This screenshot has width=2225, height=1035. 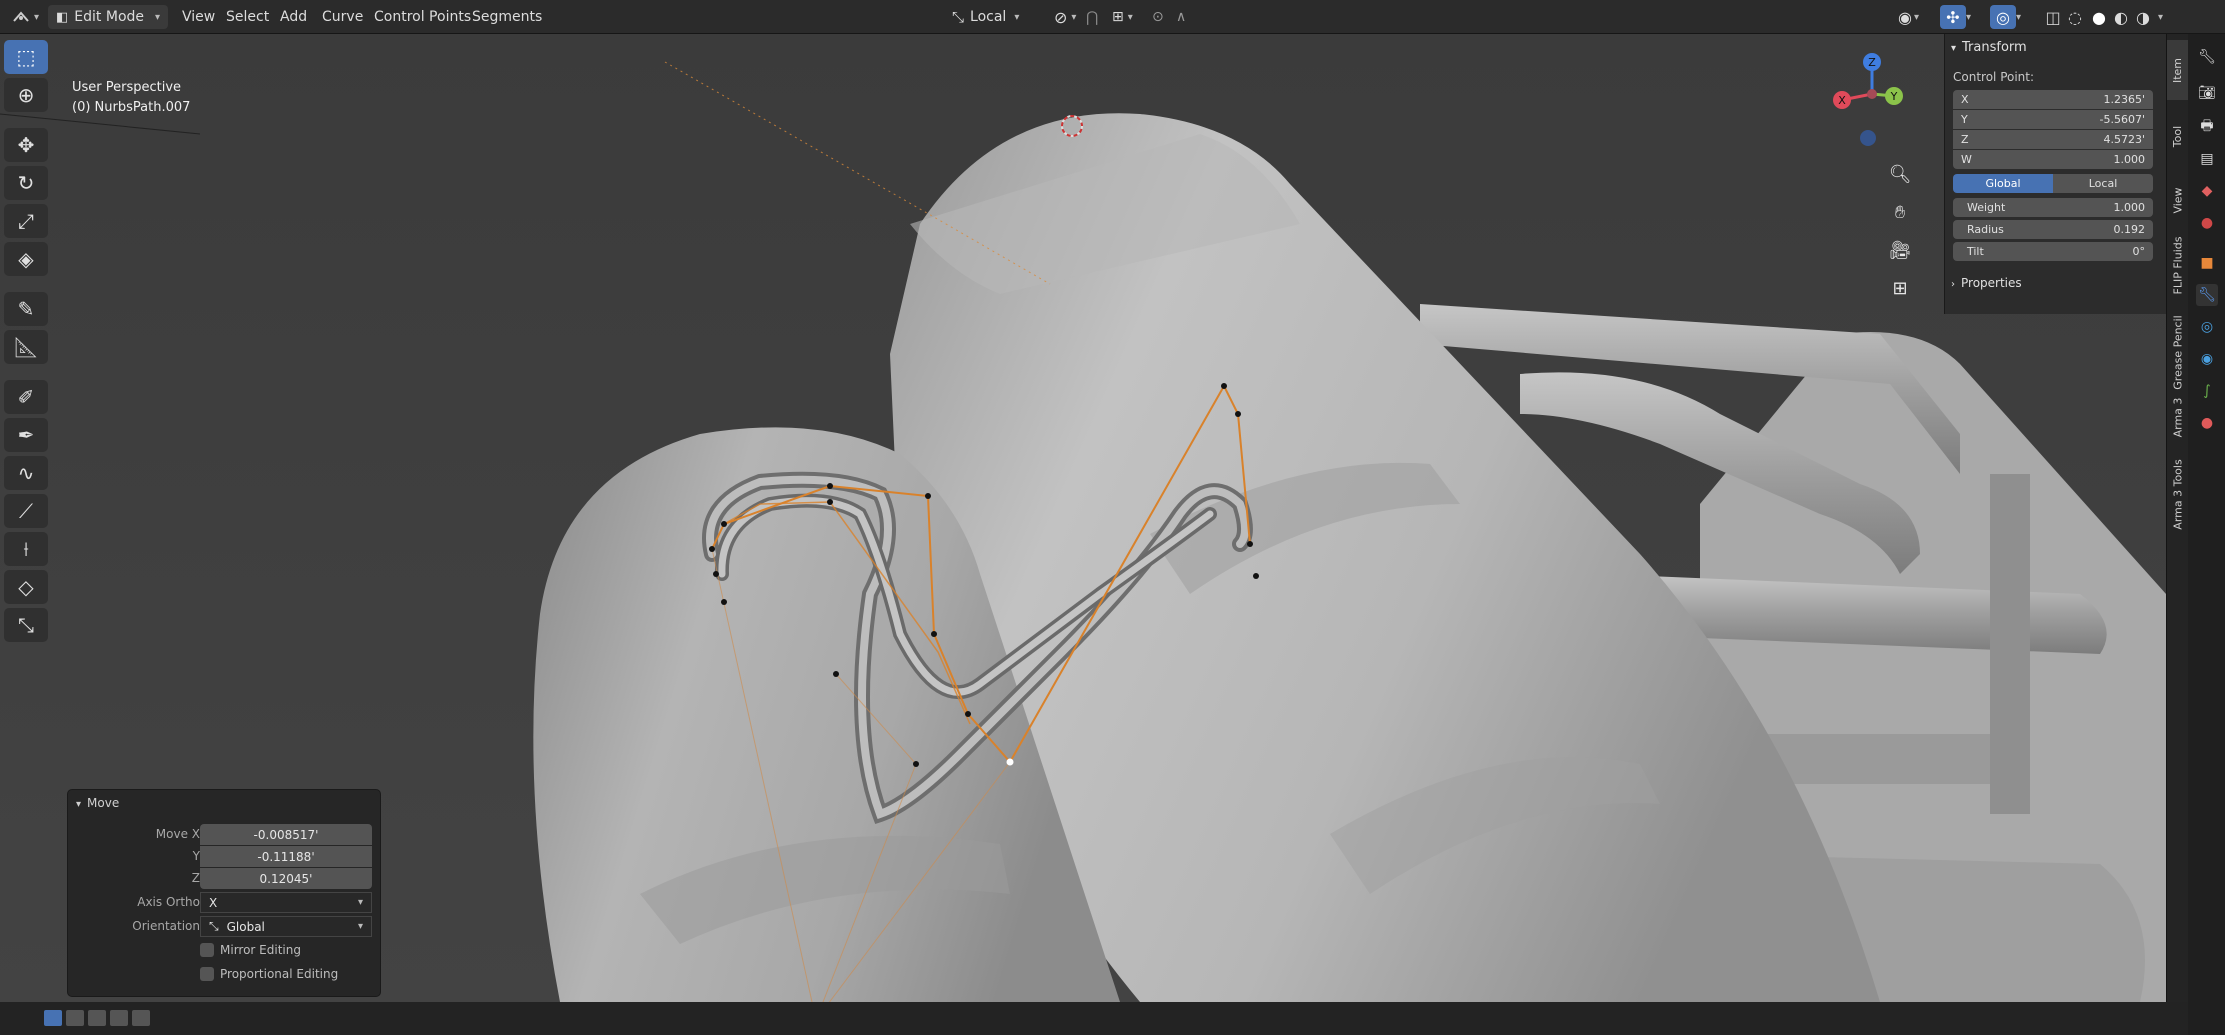 I want to click on menu-segments: Segments, so click(x=507, y=17).